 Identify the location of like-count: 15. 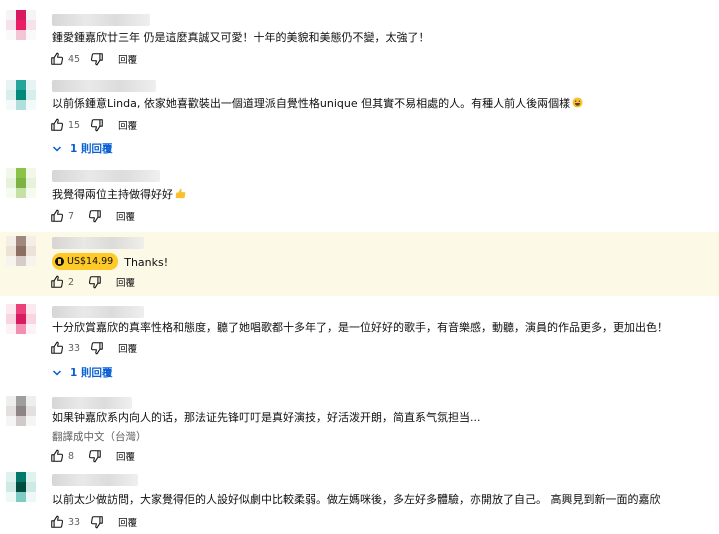
(74, 125).